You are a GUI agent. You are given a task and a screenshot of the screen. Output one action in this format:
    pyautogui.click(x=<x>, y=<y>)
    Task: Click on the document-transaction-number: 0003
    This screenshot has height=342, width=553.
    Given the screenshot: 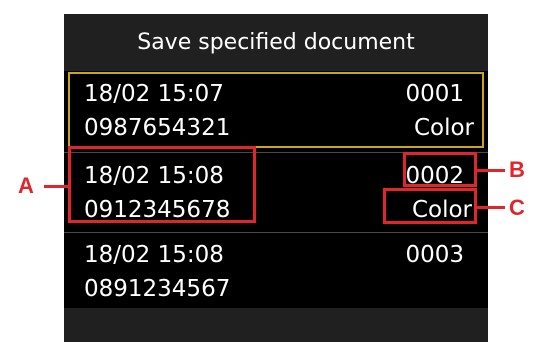 What is the action you would take?
    pyautogui.click(x=434, y=255)
    